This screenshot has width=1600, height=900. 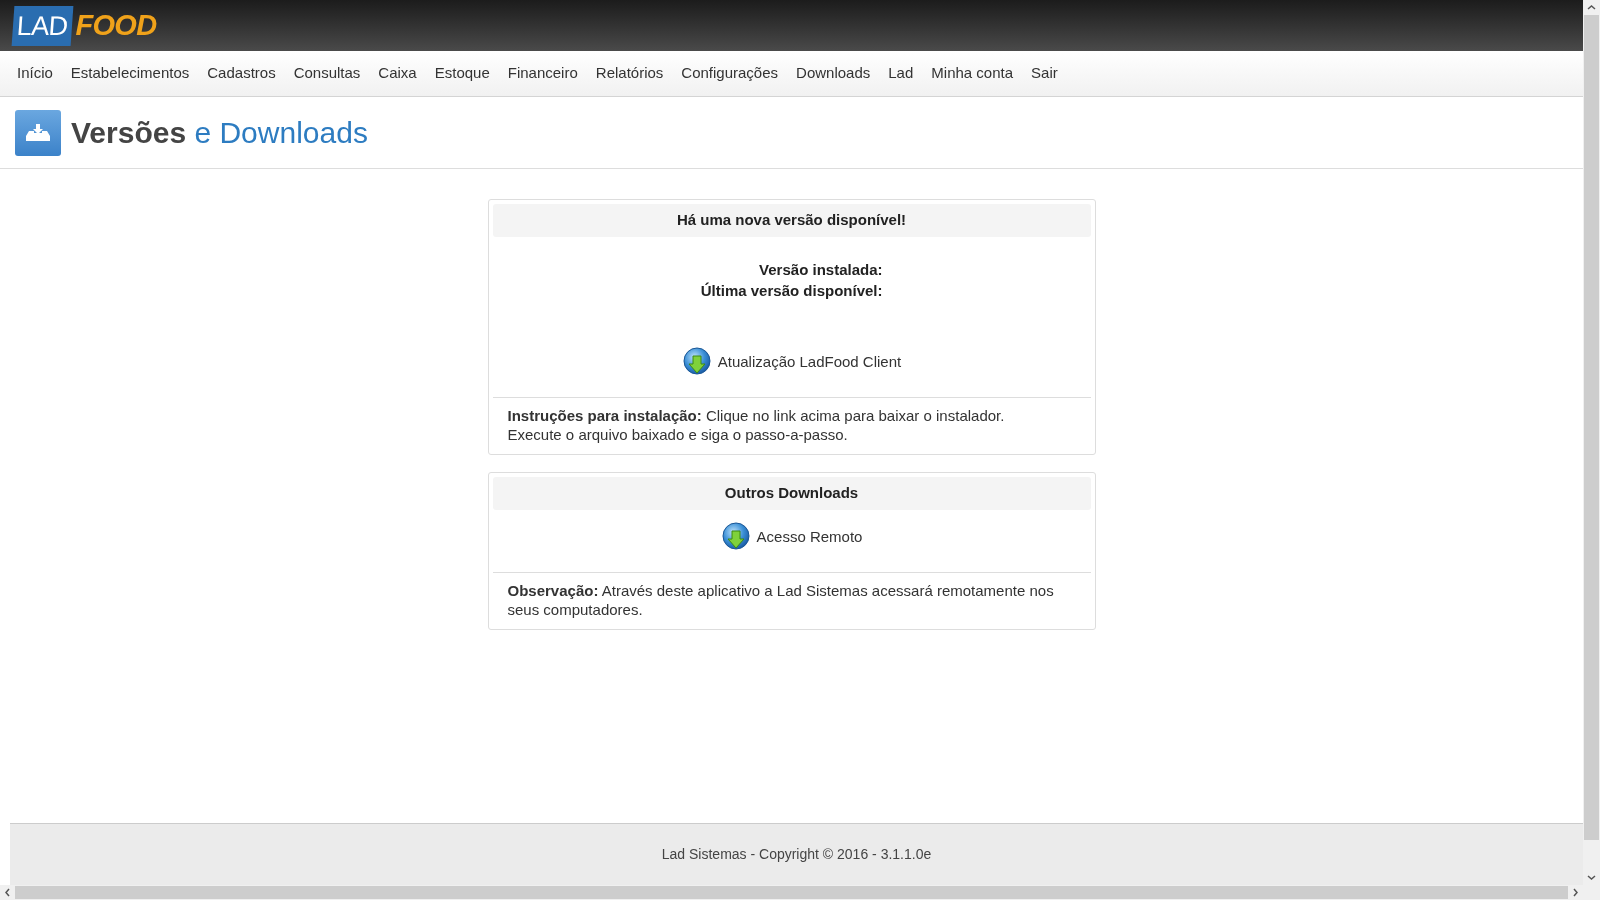 I want to click on note-text: Observação: Através deste aplicativo a Lad Sistemas acessará remotamente nos seus computadores., so click(x=781, y=600).